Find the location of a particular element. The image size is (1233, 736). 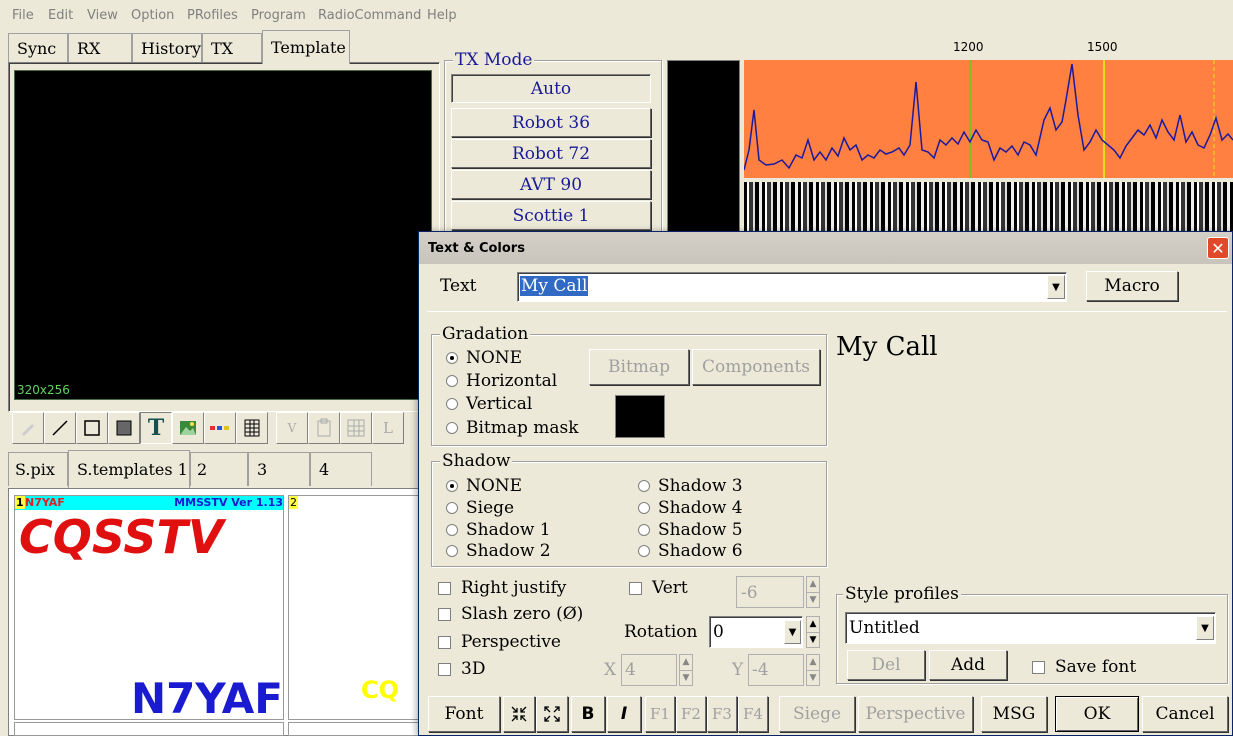

vert-spin: ▲ ▼ is located at coordinates (813, 592).